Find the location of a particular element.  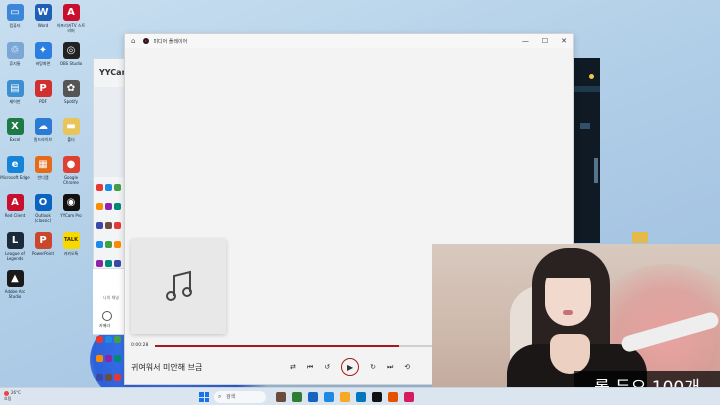

desktop-icon-label: 폴더 is located at coordinates (71, 139).